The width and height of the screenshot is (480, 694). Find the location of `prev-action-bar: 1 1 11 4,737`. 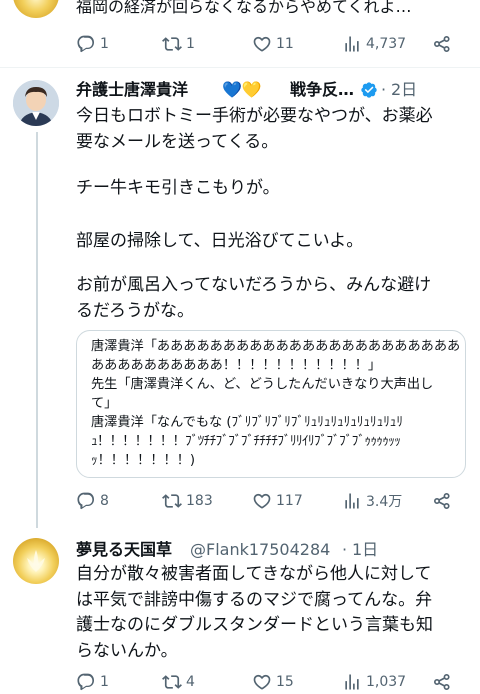

prev-action-bar: 1 1 11 4,737 is located at coordinates (266, 44).